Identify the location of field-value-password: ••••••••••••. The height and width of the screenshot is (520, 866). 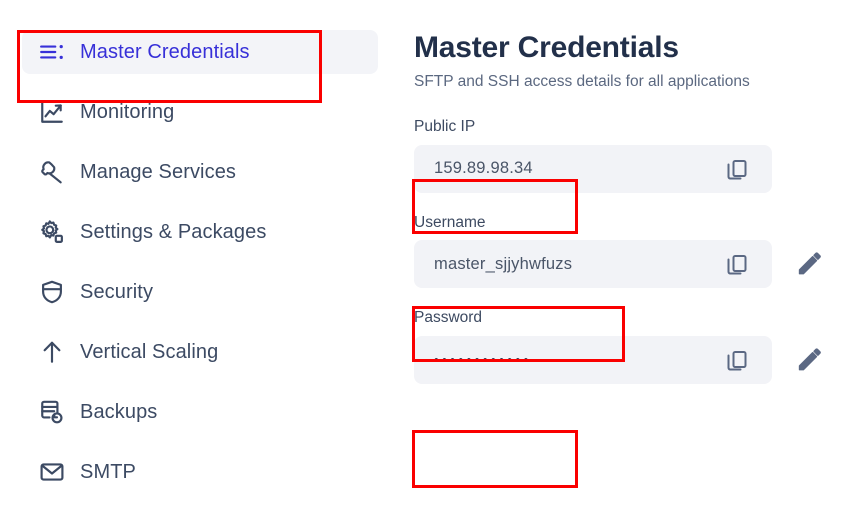
(483, 360).